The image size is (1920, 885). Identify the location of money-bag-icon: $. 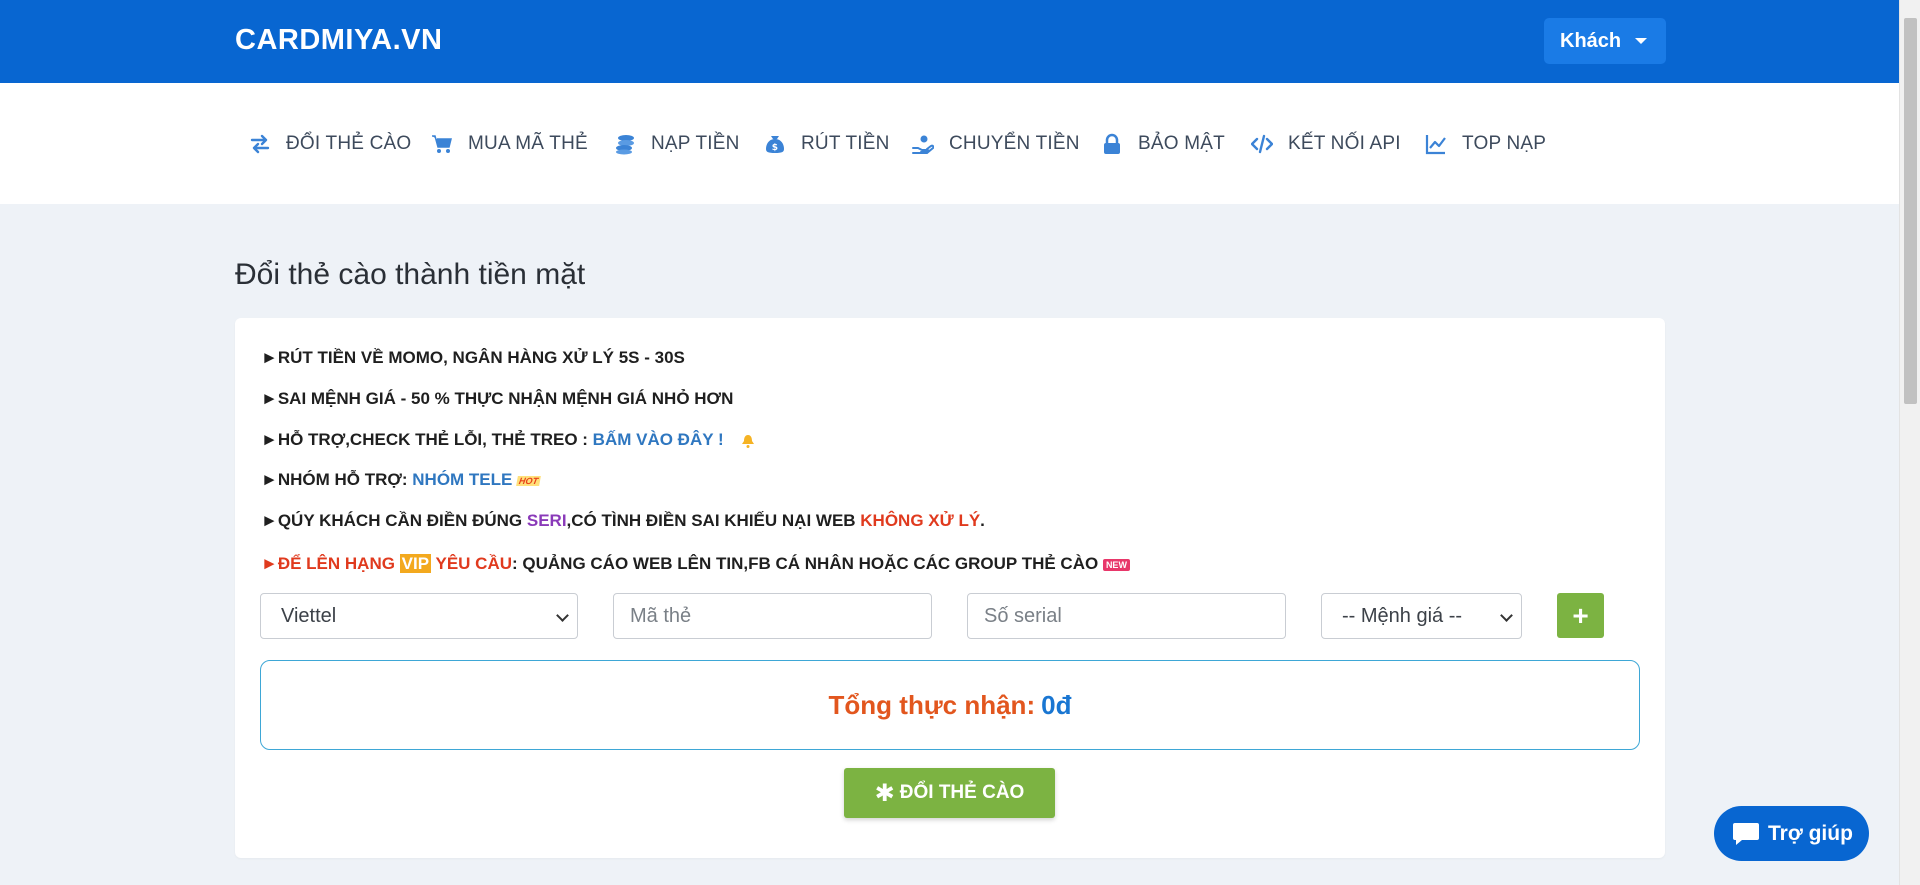
(775, 144).